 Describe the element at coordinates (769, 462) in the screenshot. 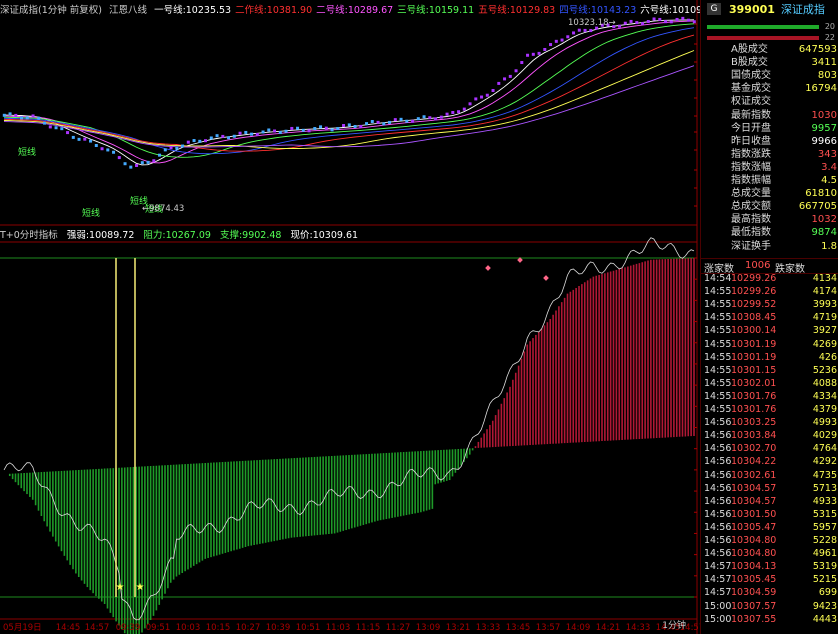

I see `tick-row: 14:56 10304.22 4292` at that location.